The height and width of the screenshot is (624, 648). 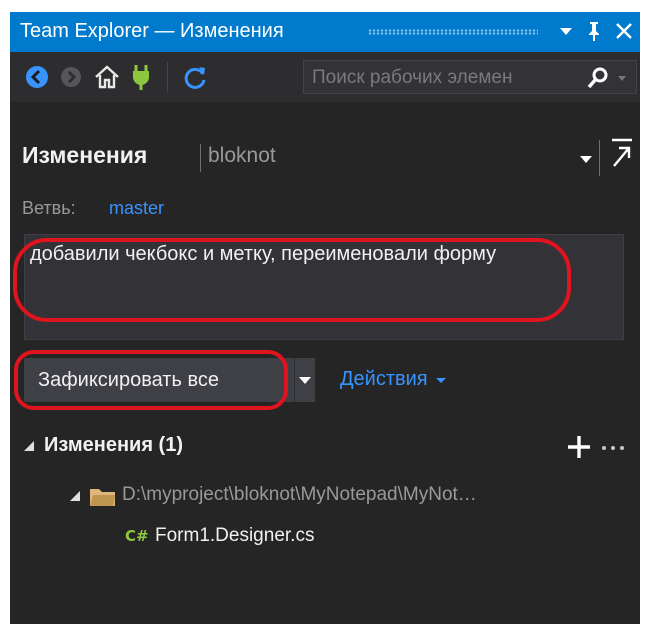 What do you see at coordinates (622, 80) in the screenshot?
I see `search-options-dropdown-icon` at bounding box center [622, 80].